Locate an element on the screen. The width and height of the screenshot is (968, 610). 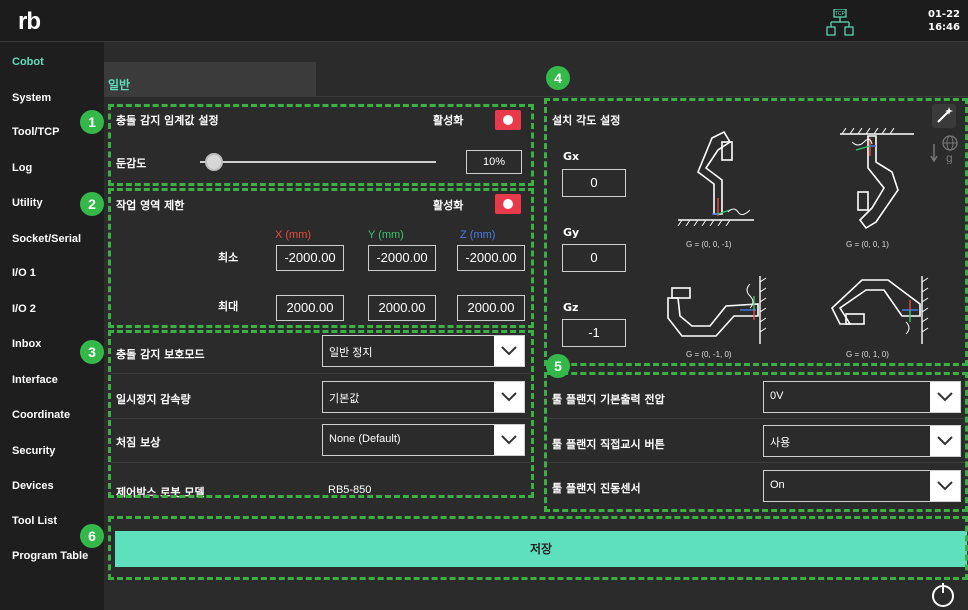
sidebar-item-security: Security is located at coordinates (33, 451).